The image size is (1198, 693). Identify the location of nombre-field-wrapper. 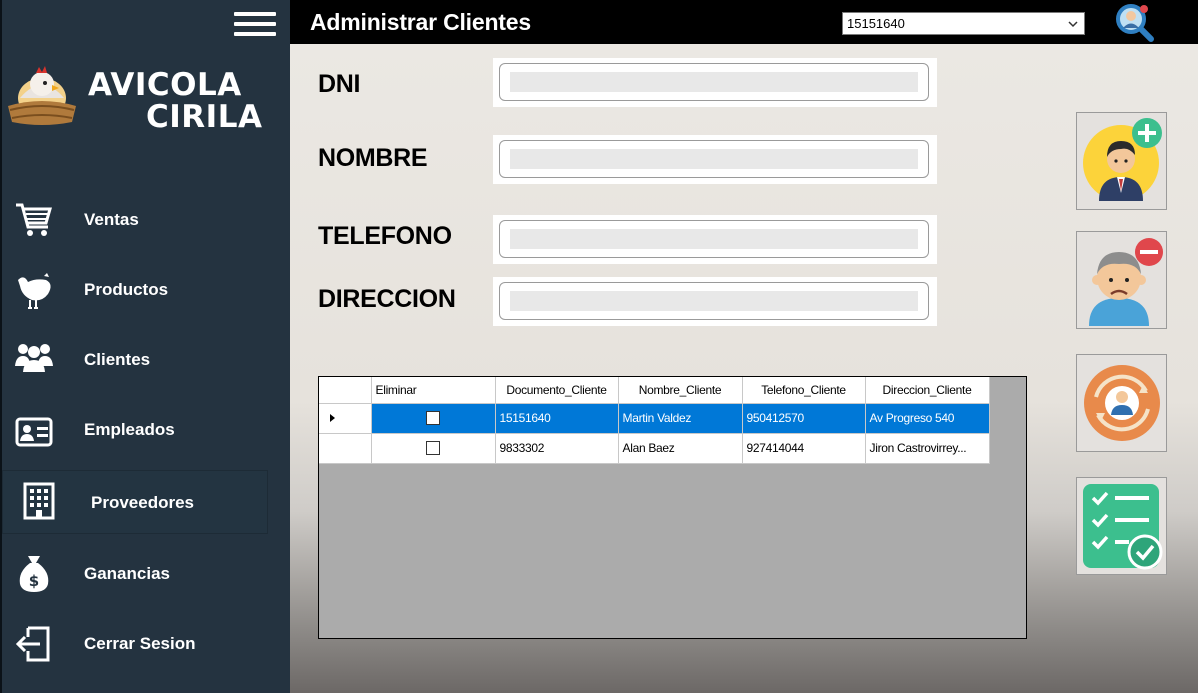
(715, 159).